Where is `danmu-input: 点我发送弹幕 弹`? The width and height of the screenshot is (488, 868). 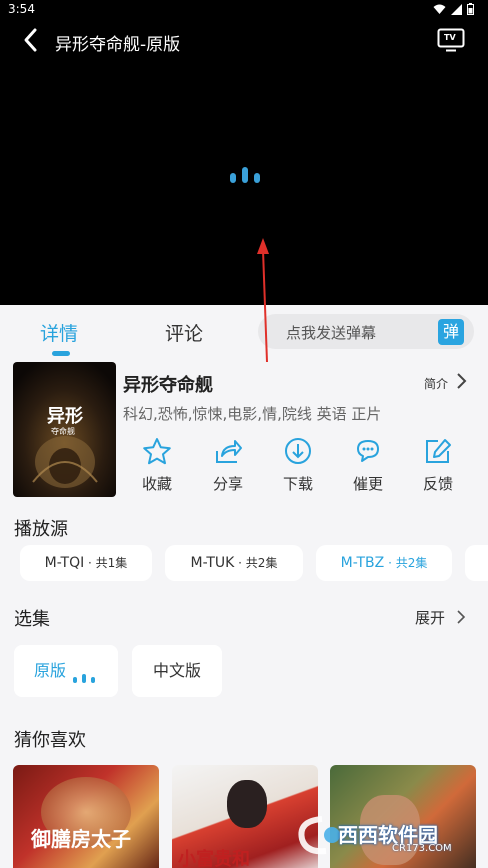
danmu-input: 点我发送弹幕 弹 is located at coordinates (366, 331).